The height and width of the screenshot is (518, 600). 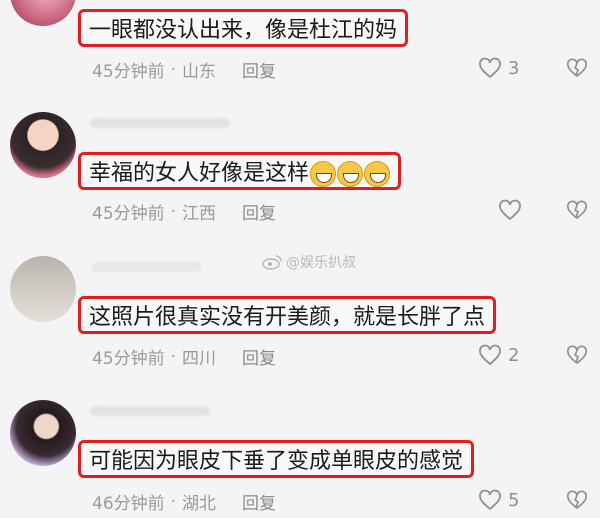 I want to click on weibo-icon, so click(x=272, y=262).